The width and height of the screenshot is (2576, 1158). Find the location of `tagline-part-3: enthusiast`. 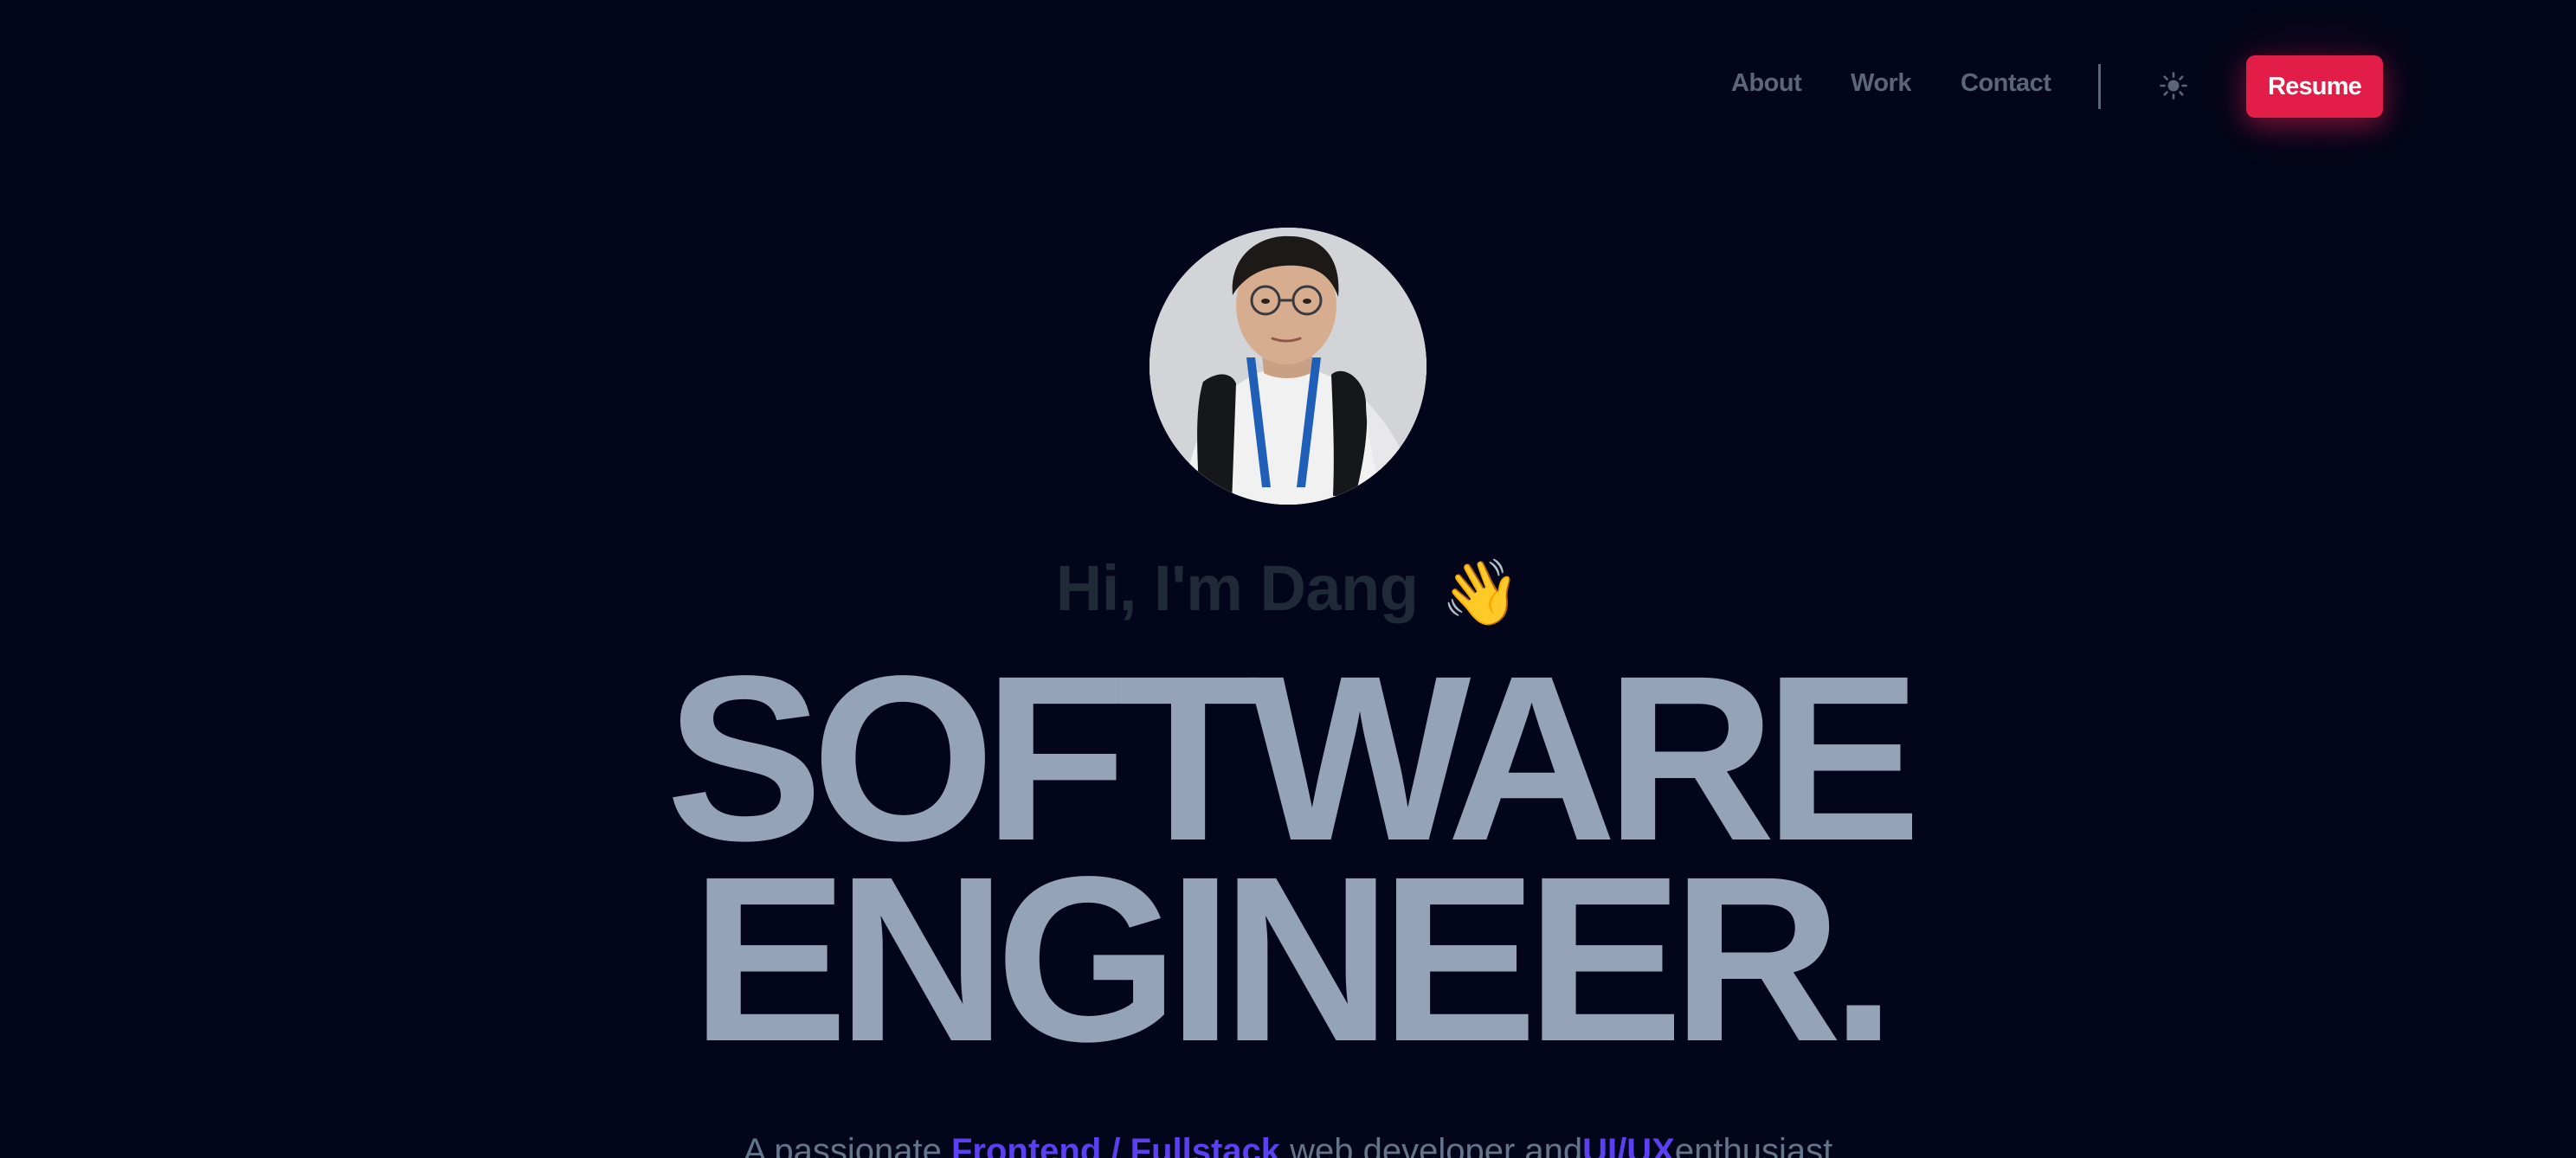

tagline-part-3: enthusiast is located at coordinates (1753, 1145).